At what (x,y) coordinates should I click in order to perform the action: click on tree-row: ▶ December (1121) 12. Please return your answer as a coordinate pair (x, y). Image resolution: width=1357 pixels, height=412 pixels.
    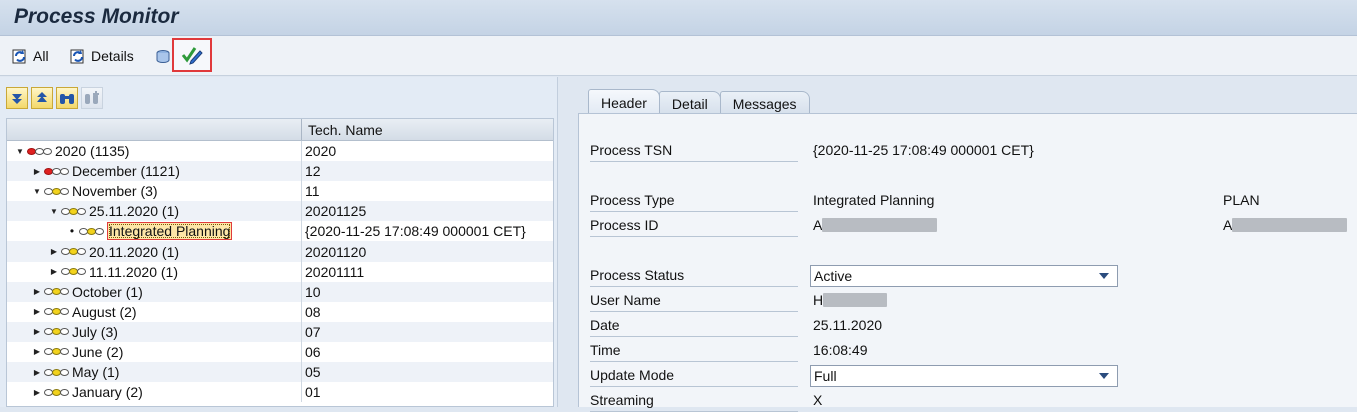
    Looking at the image, I should click on (280, 171).